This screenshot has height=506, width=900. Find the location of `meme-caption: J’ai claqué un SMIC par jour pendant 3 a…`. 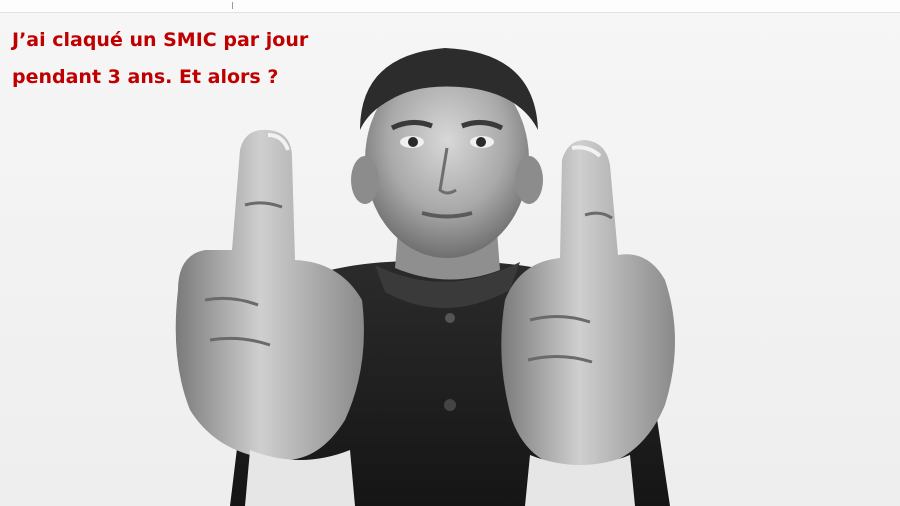

meme-caption: J’ai claqué un SMIC par jour pendant 3 a… is located at coordinates (182, 59).